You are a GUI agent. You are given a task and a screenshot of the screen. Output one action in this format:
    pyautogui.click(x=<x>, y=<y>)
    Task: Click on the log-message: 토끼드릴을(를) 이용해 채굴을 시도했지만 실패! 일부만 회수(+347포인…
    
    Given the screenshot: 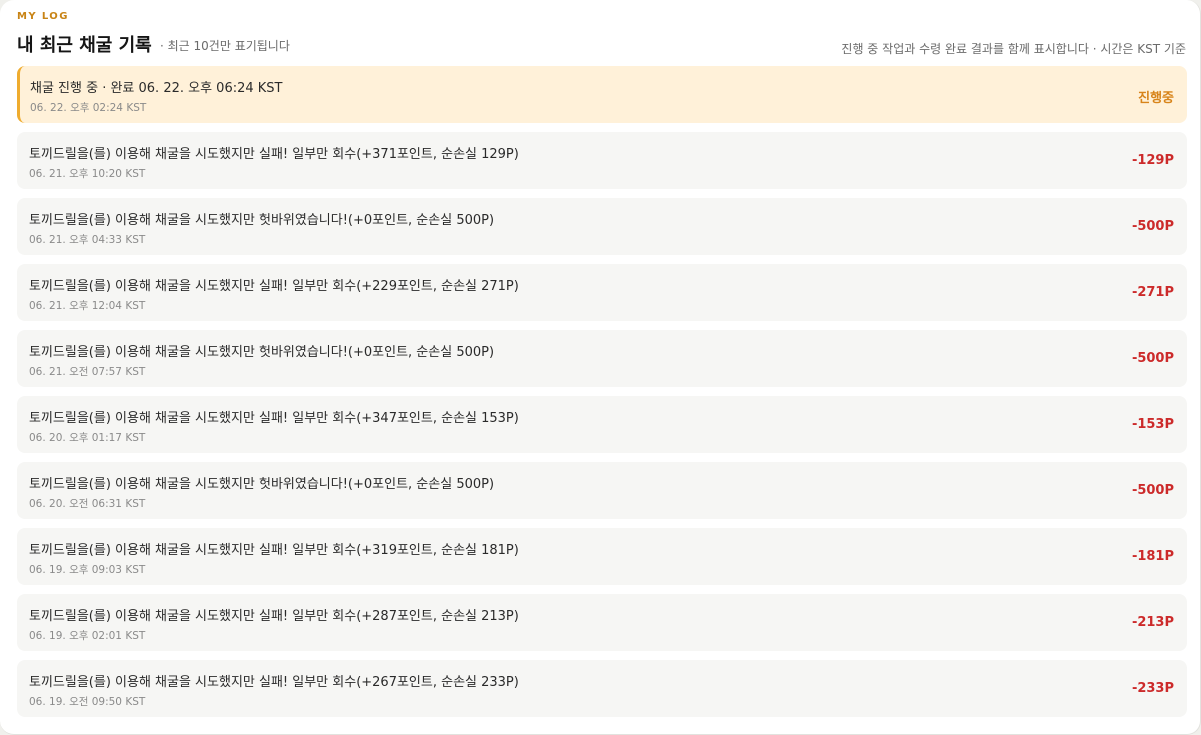 What is the action you would take?
    pyautogui.click(x=274, y=418)
    